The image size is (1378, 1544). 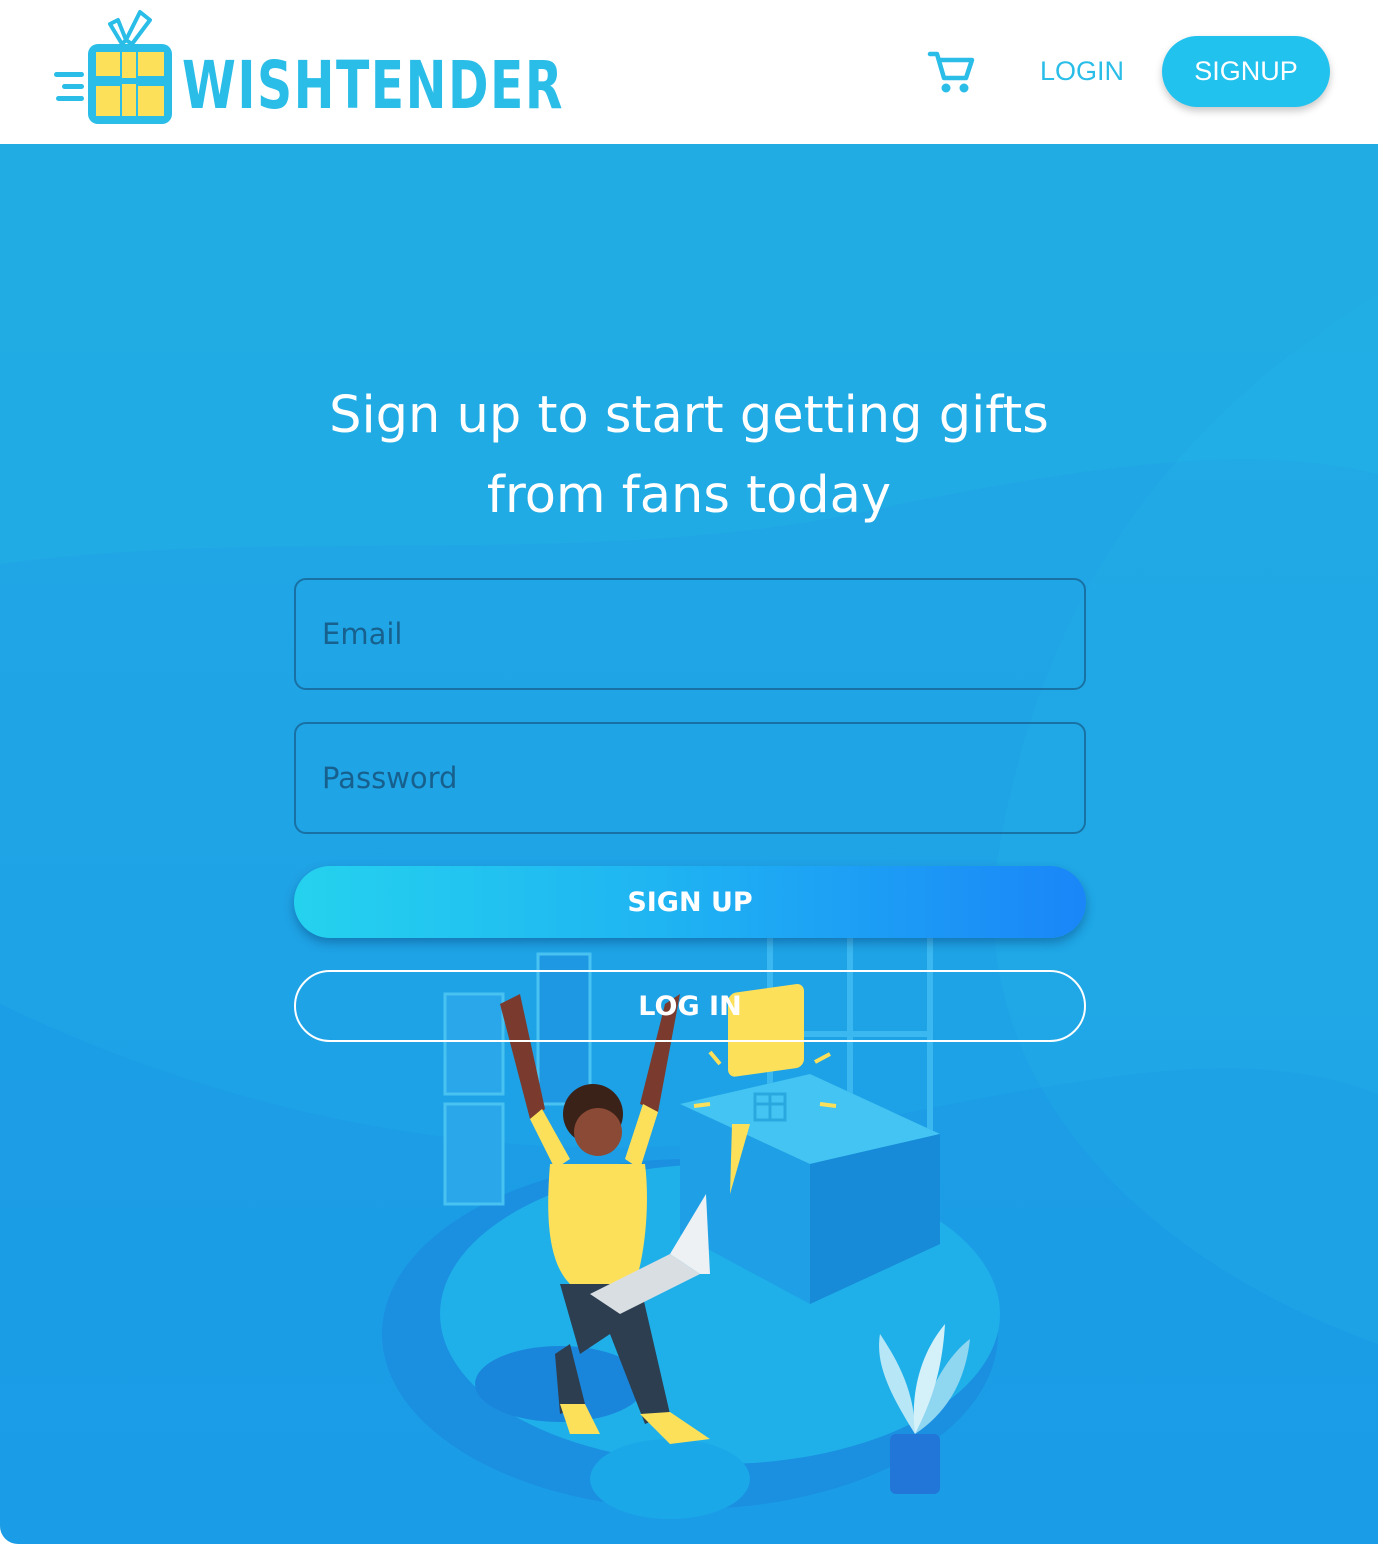 I want to click on shopping-cart-icon, so click(x=952, y=72).